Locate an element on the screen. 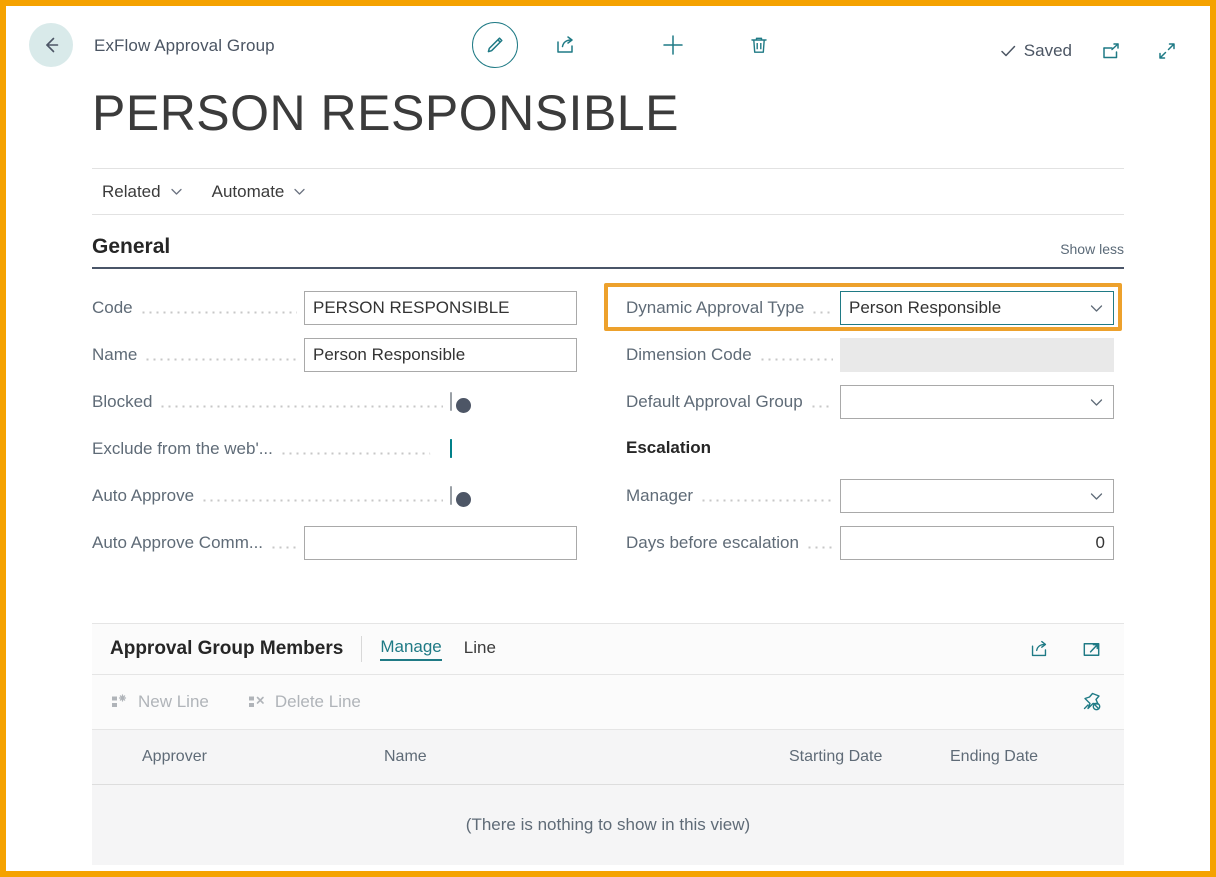 The image size is (1216, 877). auto-approve-comment-input is located at coordinates (440, 543).